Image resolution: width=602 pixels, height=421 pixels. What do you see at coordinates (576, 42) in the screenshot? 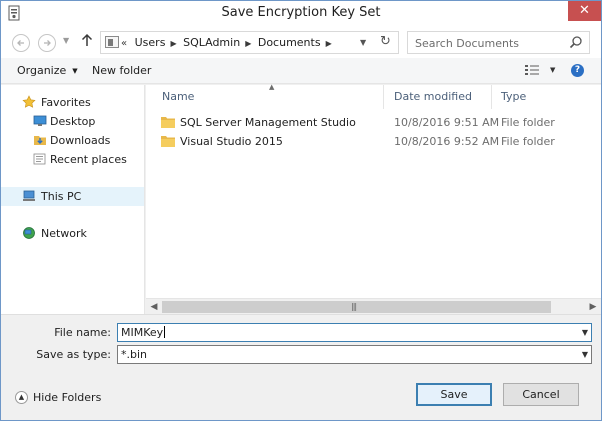
I see `search-icon` at bounding box center [576, 42].